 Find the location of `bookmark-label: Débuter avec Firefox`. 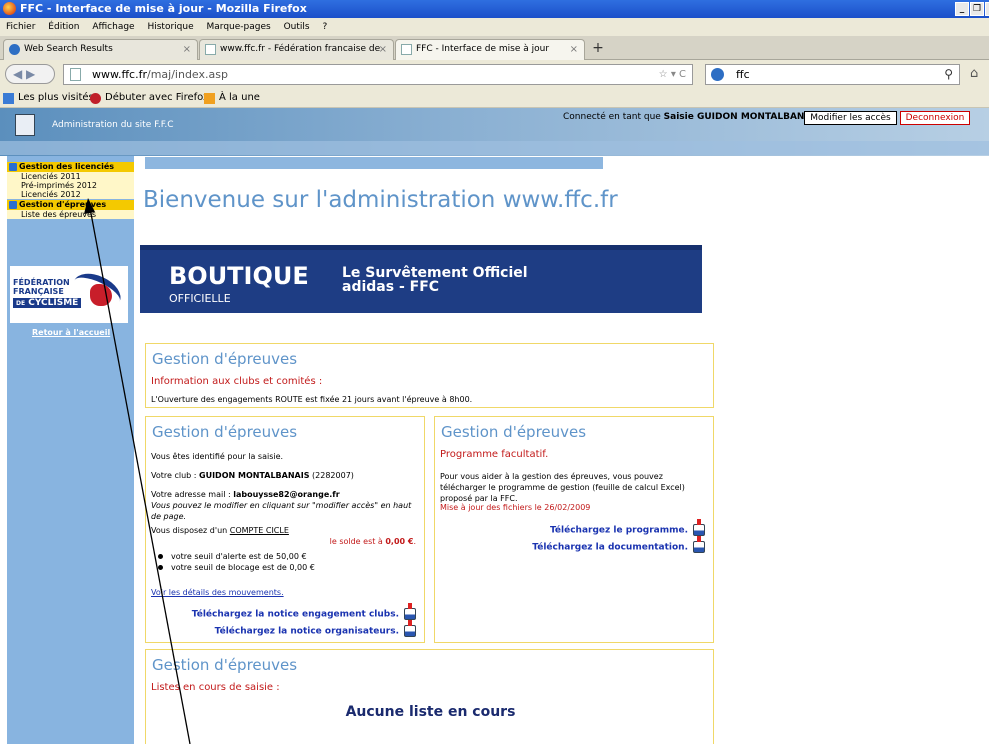

bookmark-label: Débuter avec Firefox is located at coordinates (157, 97).